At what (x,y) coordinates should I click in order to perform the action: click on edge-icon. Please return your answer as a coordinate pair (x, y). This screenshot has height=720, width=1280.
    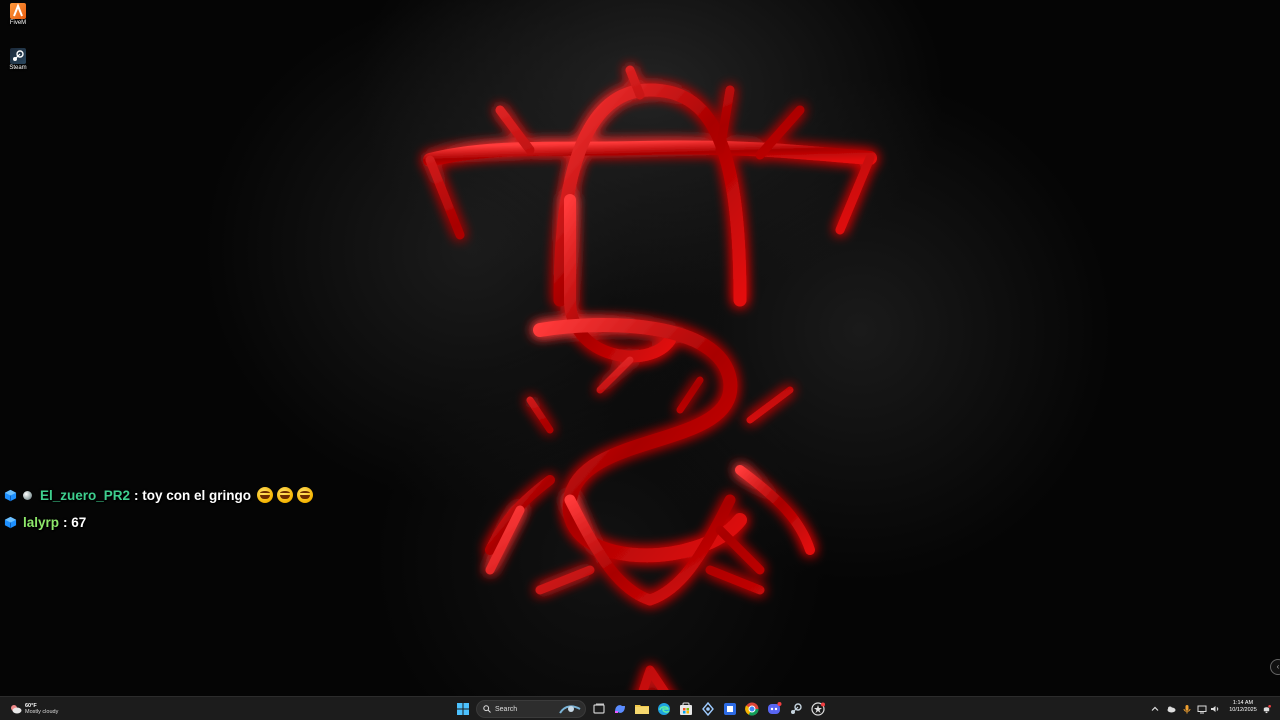
    Looking at the image, I should click on (664, 709).